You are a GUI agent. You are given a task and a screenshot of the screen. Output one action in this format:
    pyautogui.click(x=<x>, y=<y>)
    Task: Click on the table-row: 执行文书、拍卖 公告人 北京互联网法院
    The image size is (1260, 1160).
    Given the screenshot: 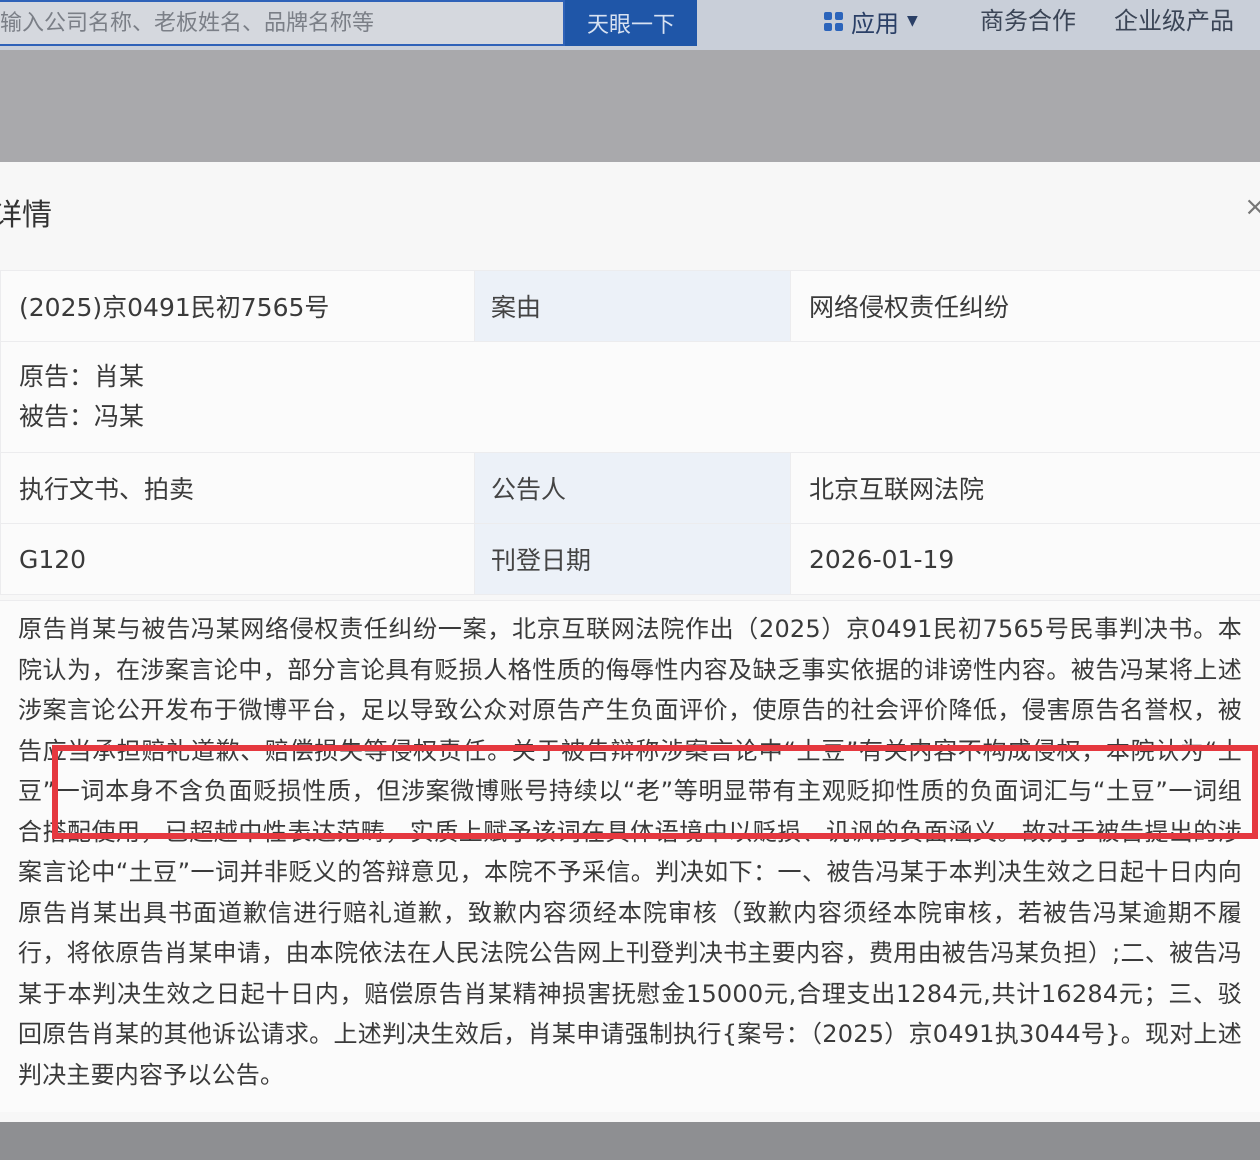 What is the action you would take?
    pyautogui.click(x=630, y=488)
    